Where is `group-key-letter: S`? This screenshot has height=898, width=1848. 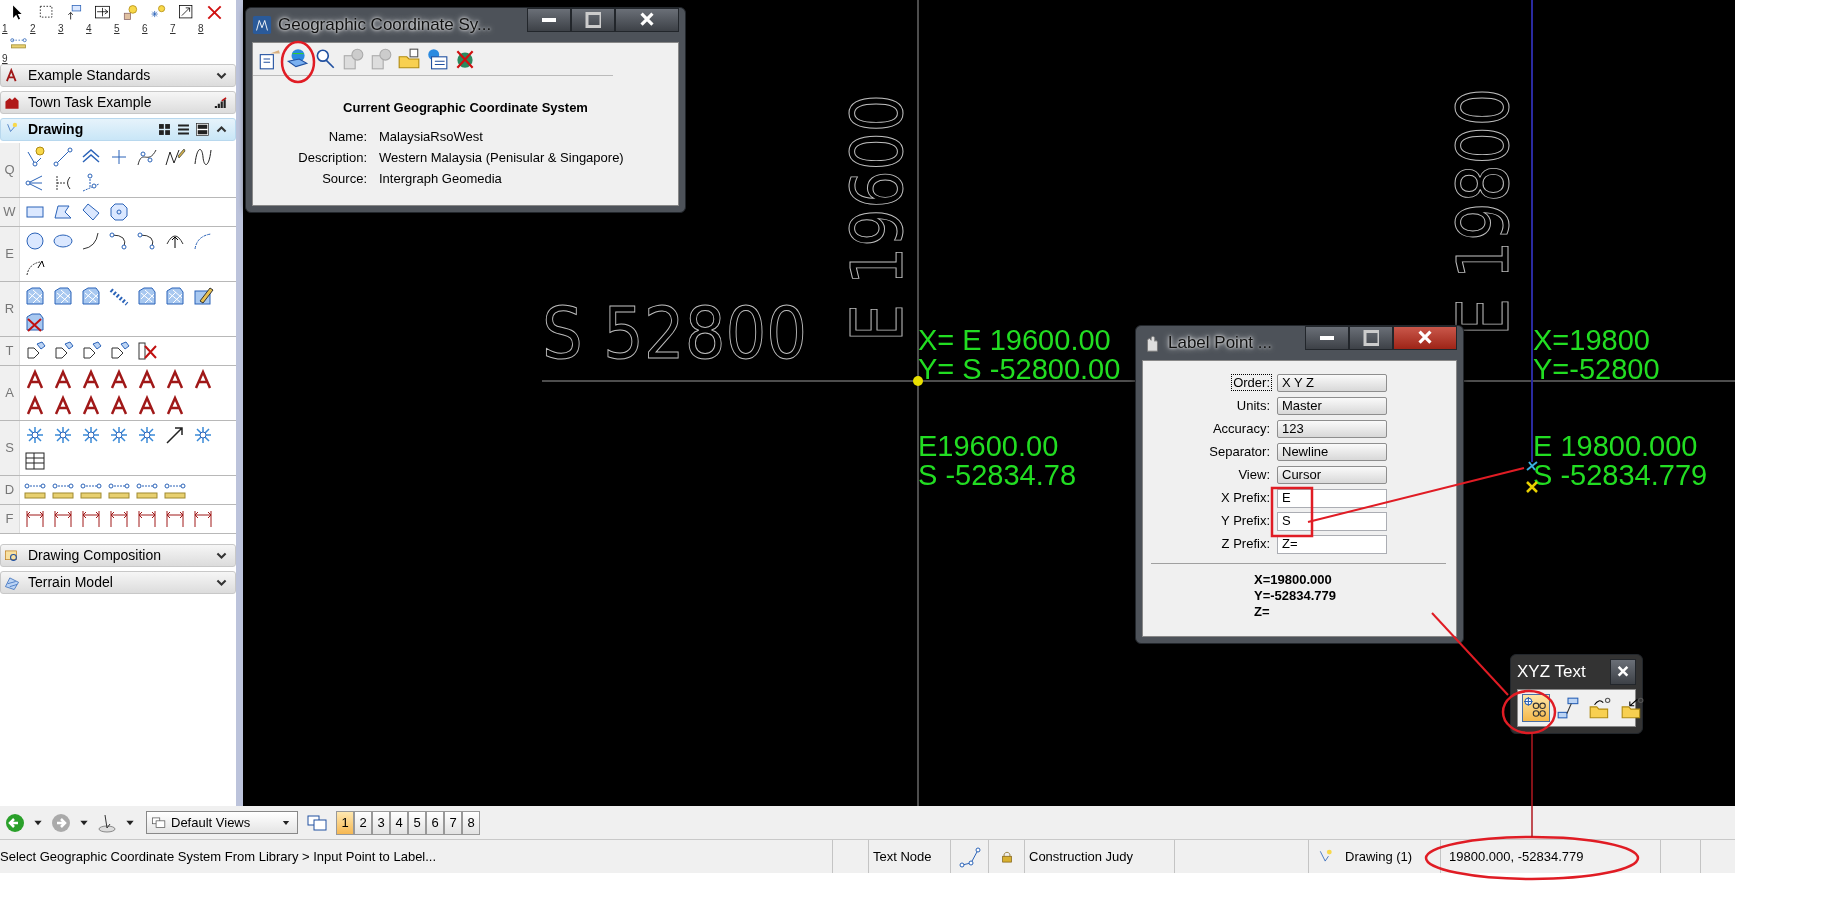
group-key-letter: S is located at coordinates (10, 448).